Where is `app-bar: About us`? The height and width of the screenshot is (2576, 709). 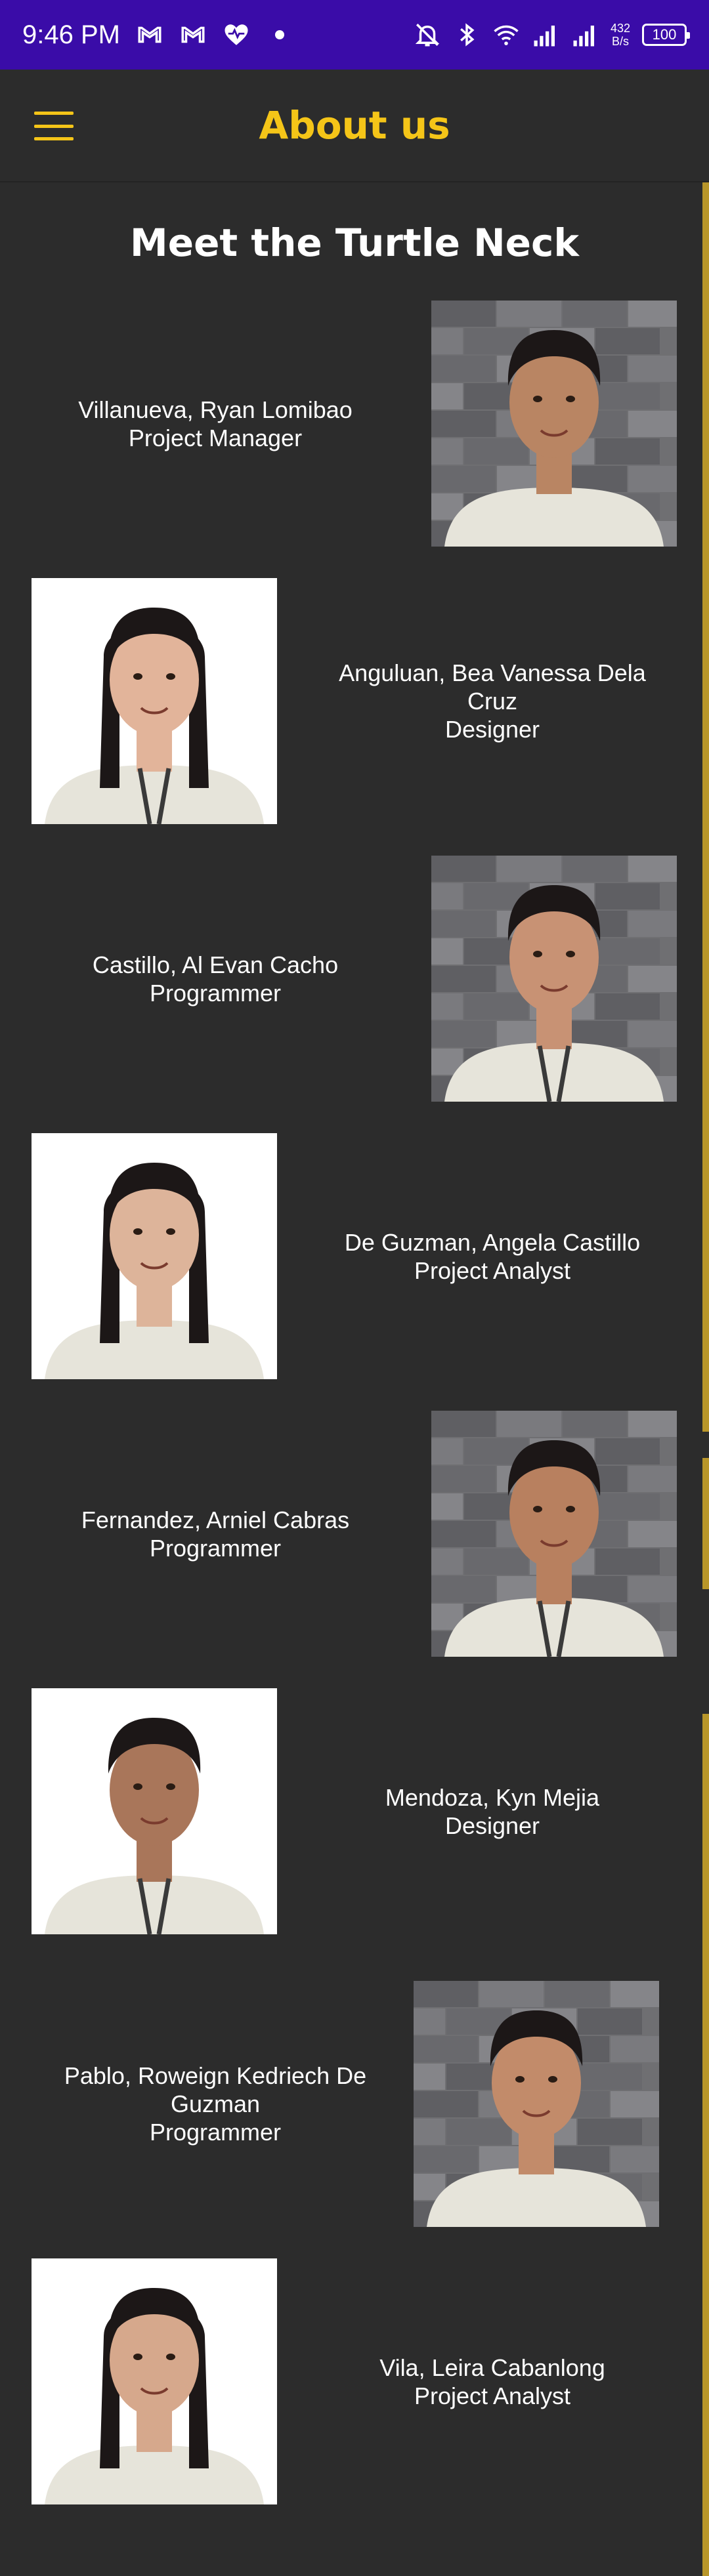
app-bar: About us is located at coordinates (354, 126).